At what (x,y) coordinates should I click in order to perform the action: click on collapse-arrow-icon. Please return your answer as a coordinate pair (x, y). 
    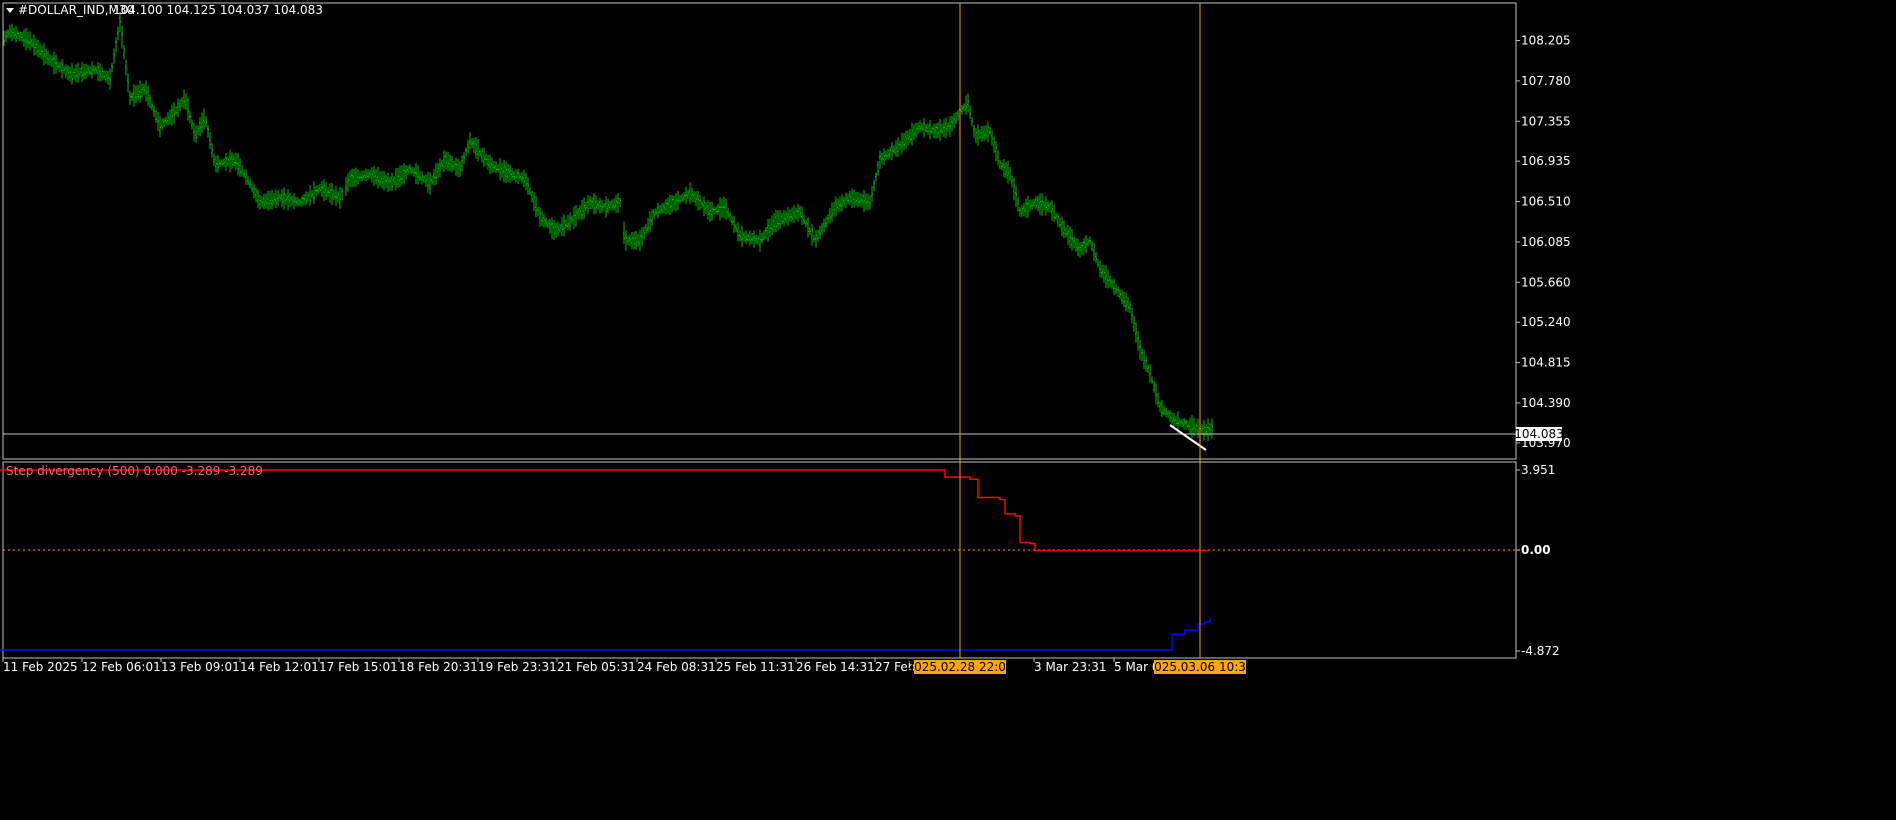
    Looking at the image, I should click on (10, 10).